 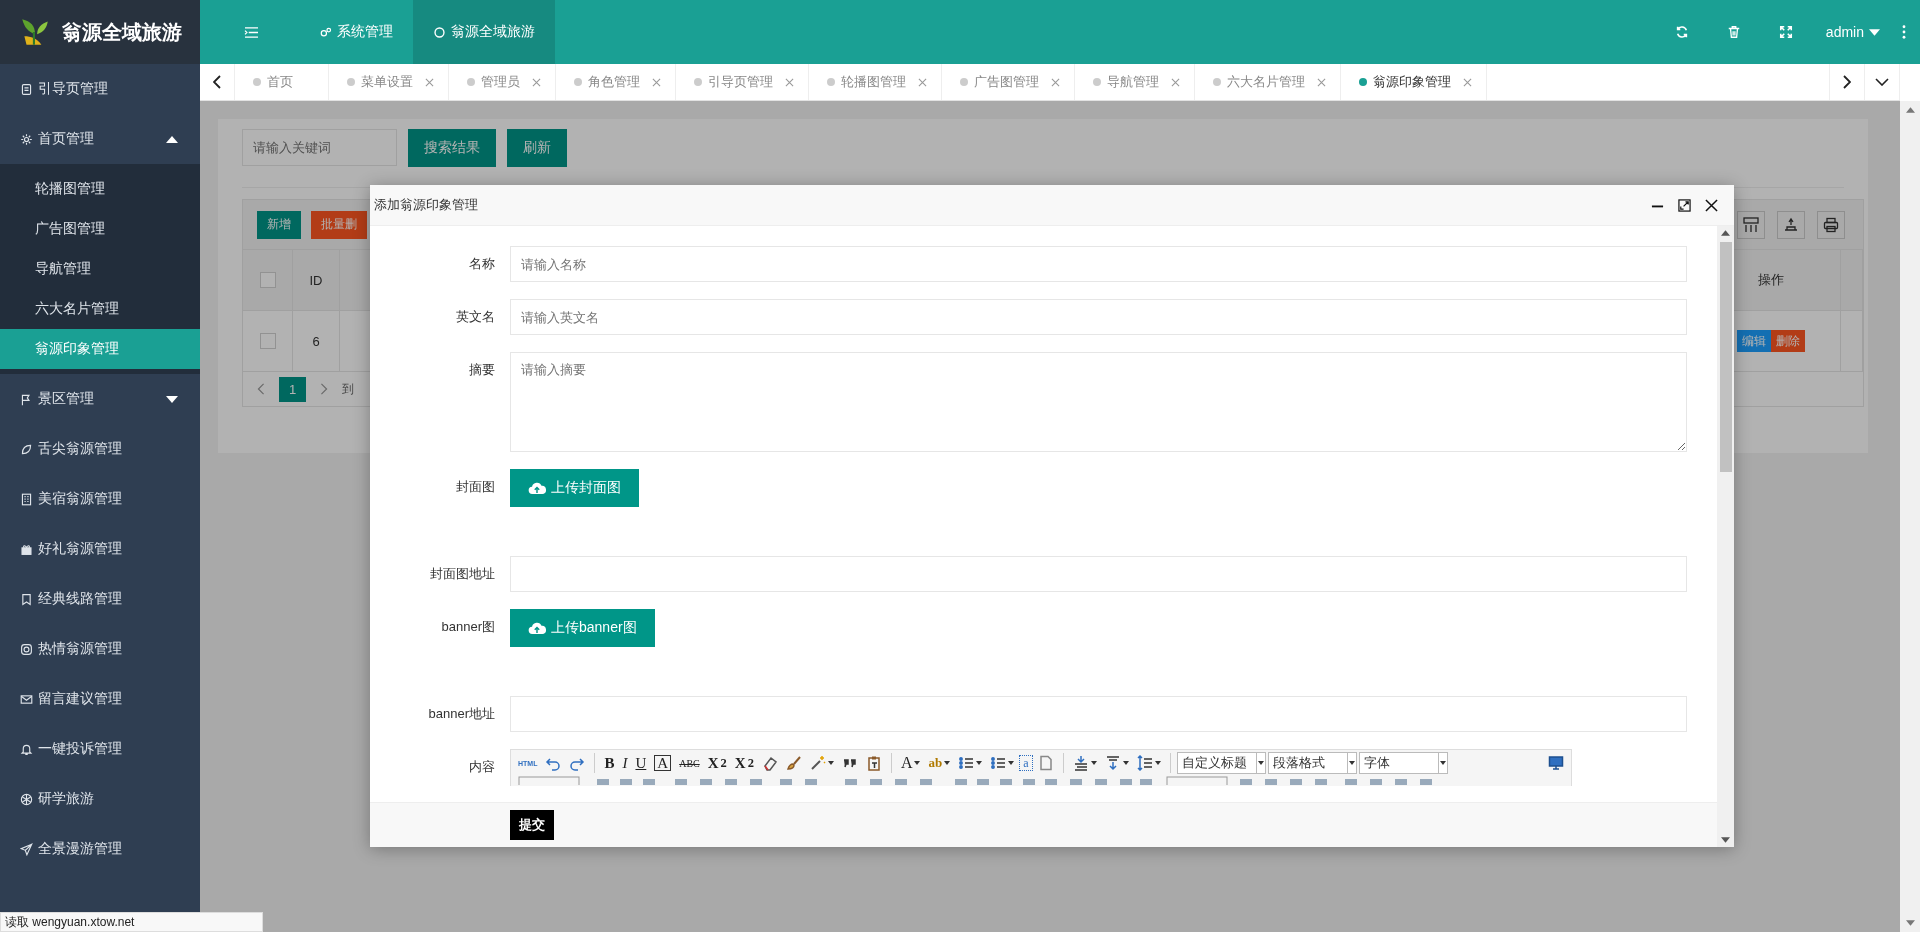 I want to click on field-label: 摘要, so click(x=482, y=370).